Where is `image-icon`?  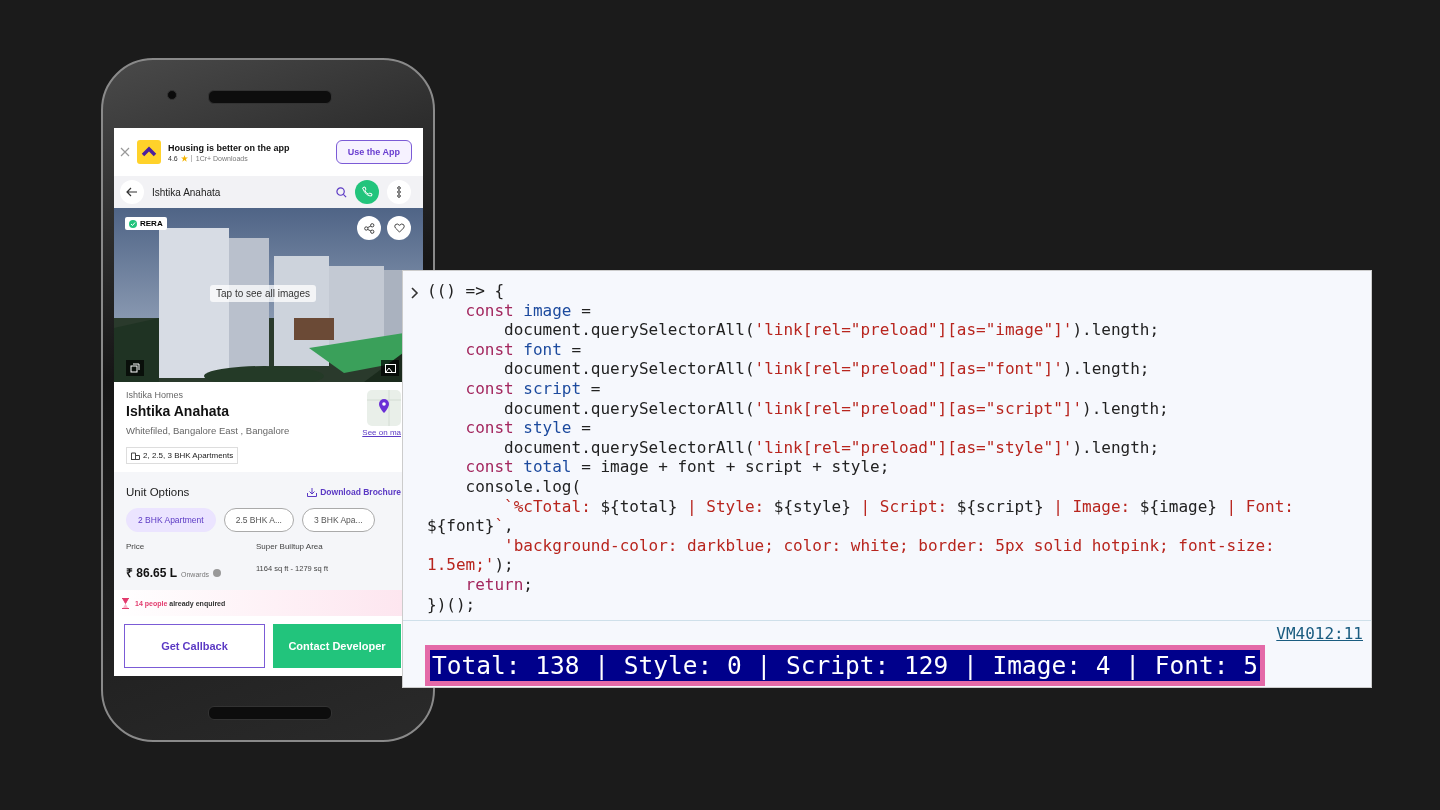 image-icon is located at coordinates (390, 368).